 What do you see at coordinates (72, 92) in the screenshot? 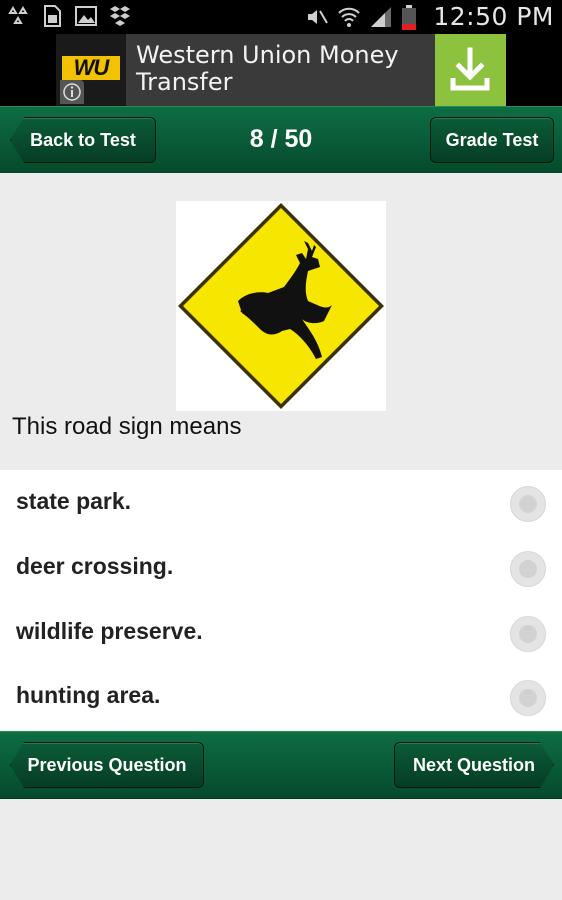
I see `info-icon` at bounding box center [72, 92].